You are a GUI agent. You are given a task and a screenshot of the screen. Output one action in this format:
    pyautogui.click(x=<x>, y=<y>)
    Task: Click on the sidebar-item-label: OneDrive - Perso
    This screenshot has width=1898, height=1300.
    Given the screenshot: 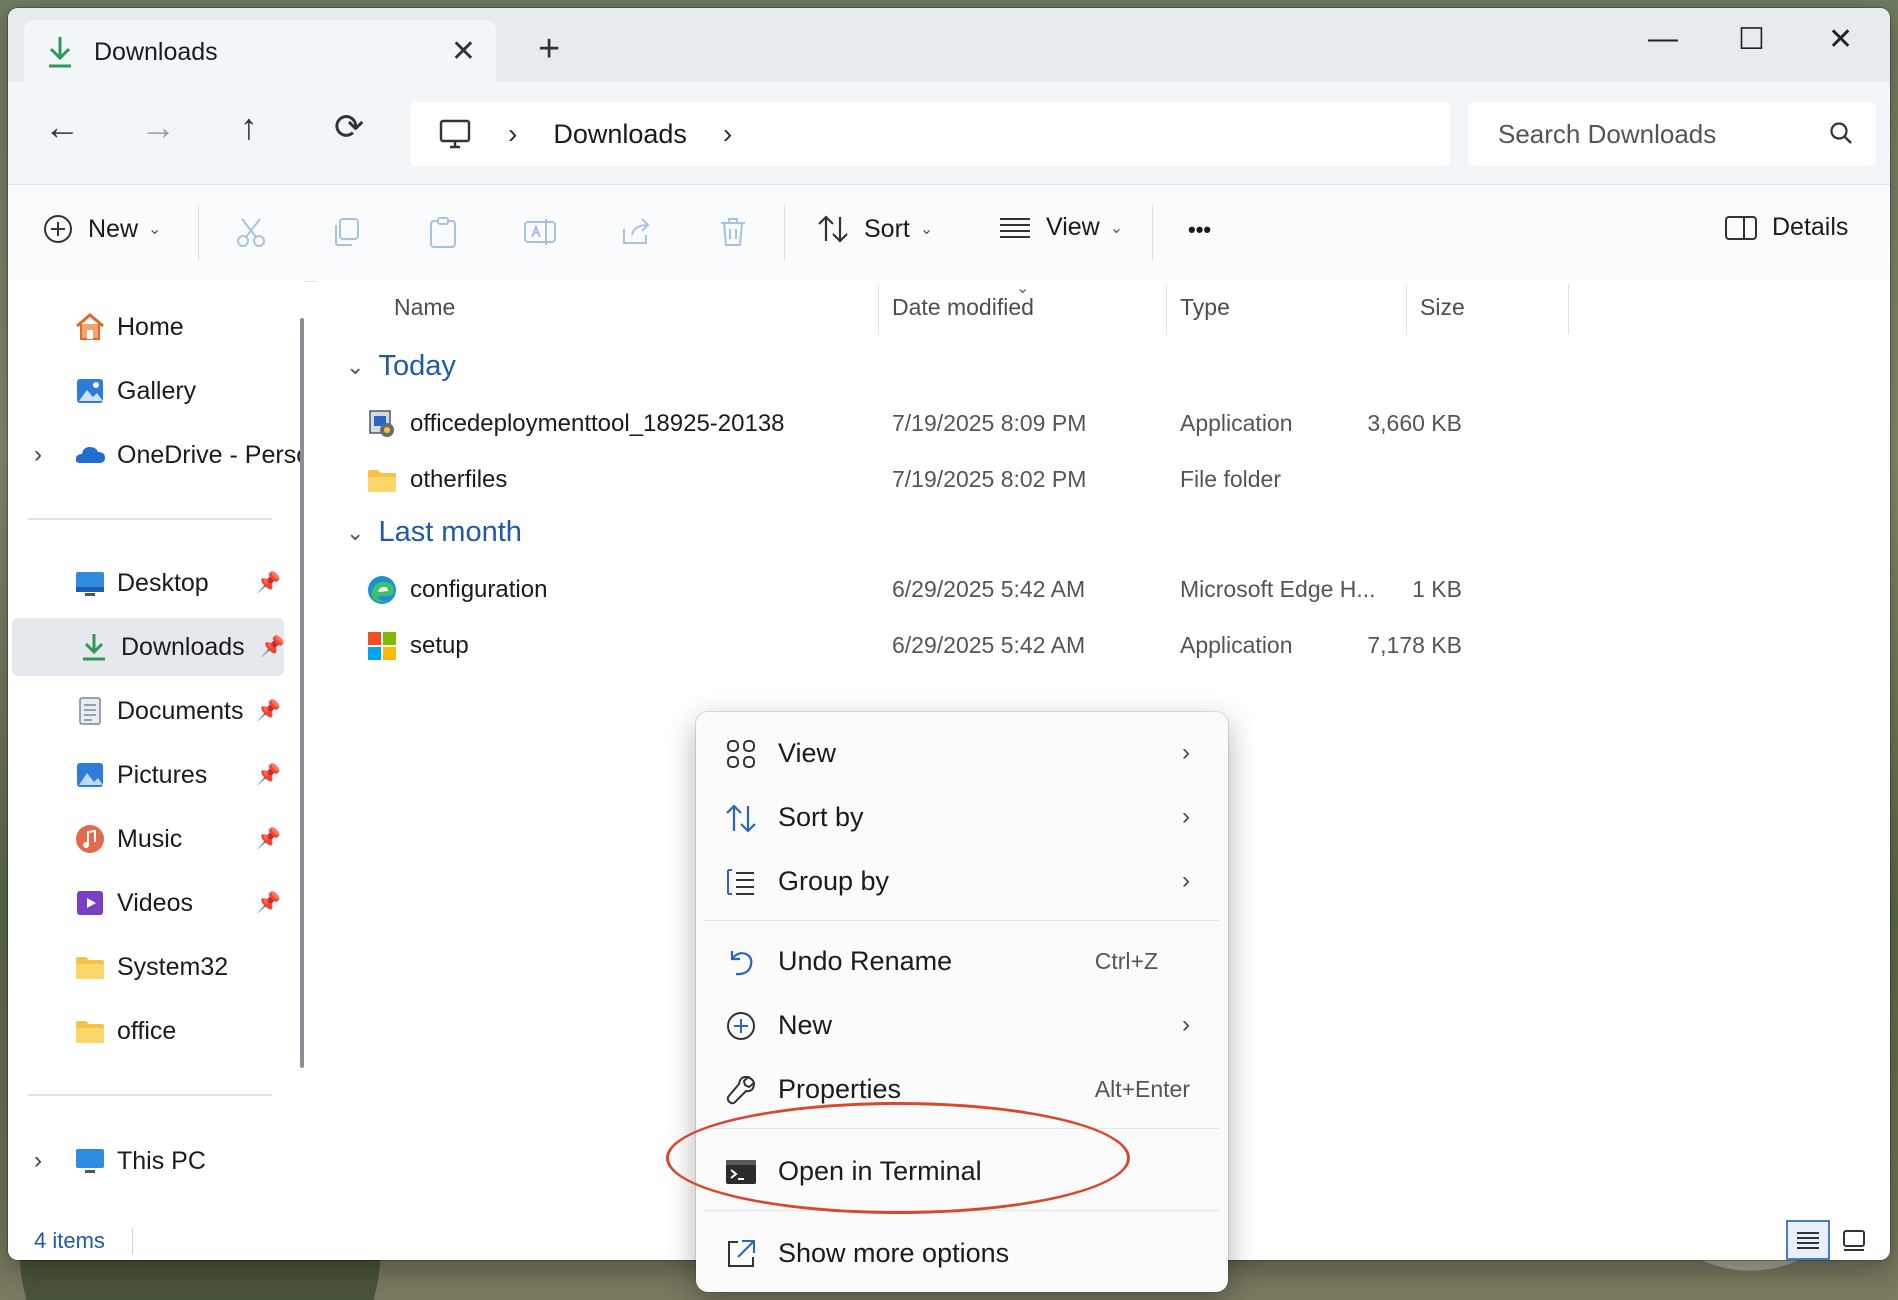 What is the action you would take?
    pyautogui.click(x=210, y=454)
    